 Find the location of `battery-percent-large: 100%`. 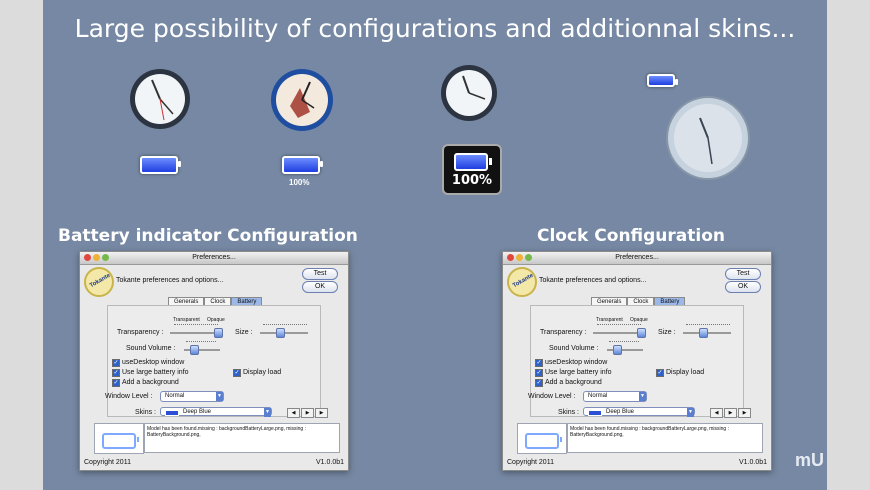

battery-percent-large: 100% is located at coordinates (472, 180).